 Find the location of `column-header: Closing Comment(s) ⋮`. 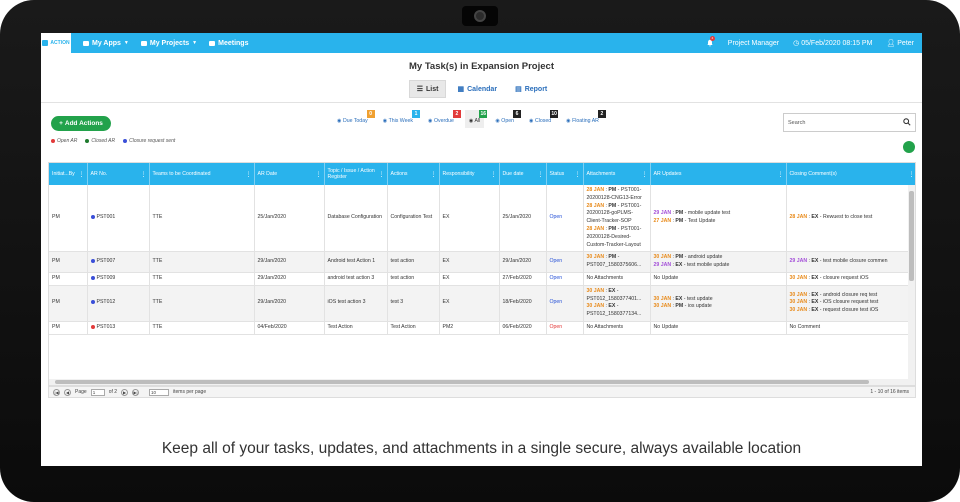

column-header: Closing Comment(s) ⋮ is located at coordinates (850, 174).